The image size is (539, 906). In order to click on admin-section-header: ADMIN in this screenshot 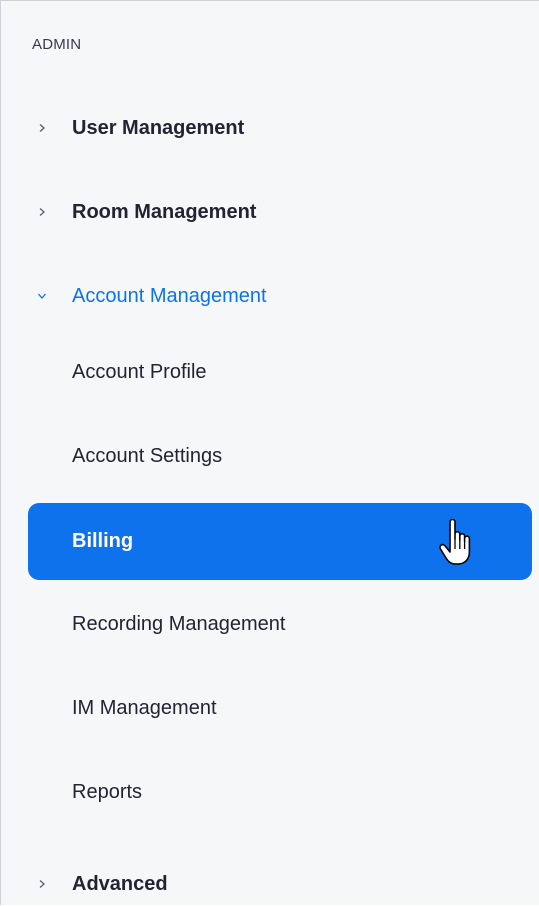, I will do `click(57, 44)`.